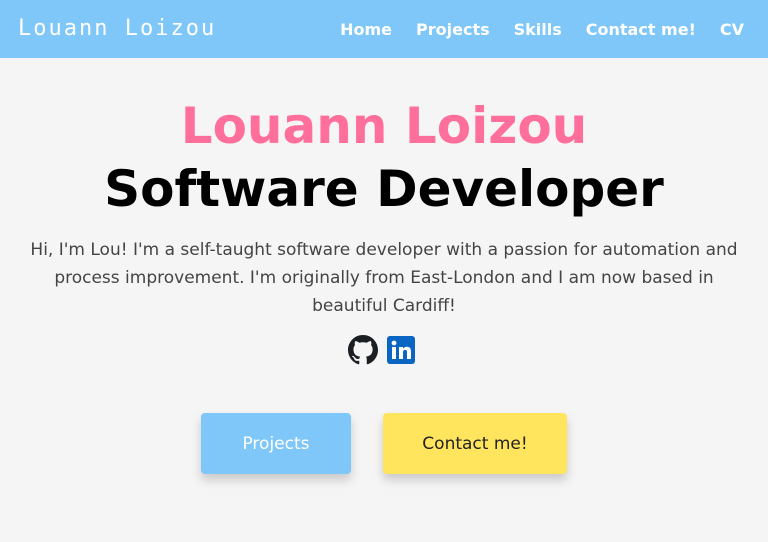 The image size is (768, 542). What do you see at coordinates (732, 29) in the screenshot?
I see `nav-link-cv: CV` at bounding box center [732, 29].